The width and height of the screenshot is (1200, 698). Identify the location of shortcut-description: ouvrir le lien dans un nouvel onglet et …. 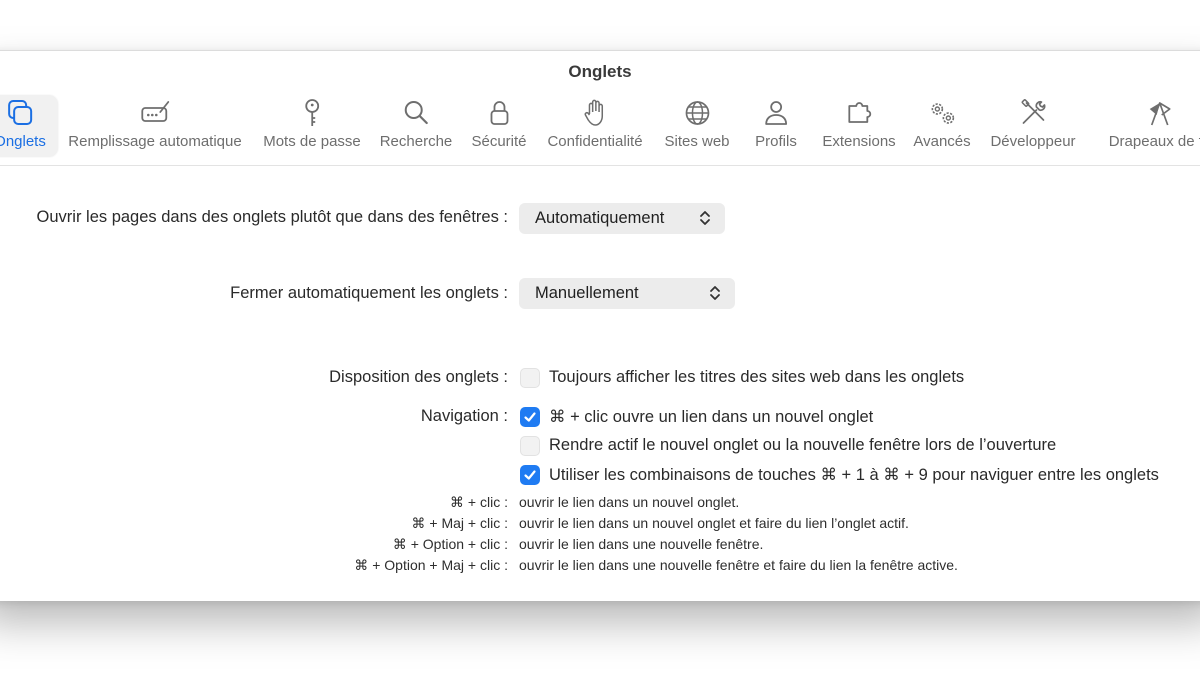
(714, 523).